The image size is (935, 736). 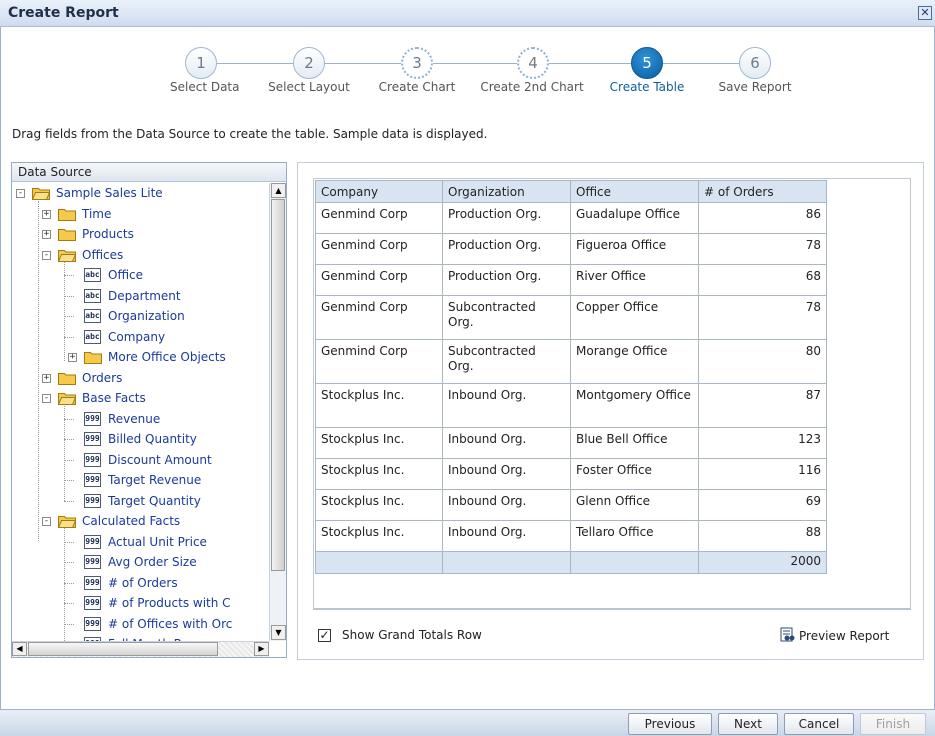 I want to click on step-3-circle: 3, so click(x=417, y=63).